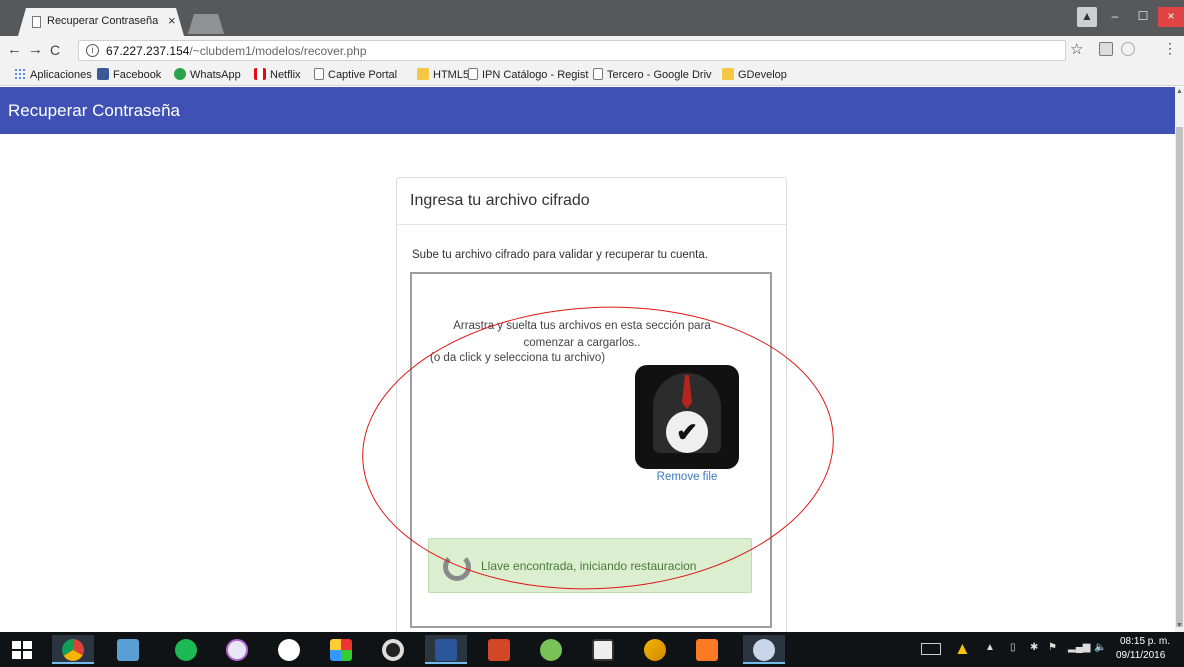 The image size is (1184, 667). What do you see at coordinates (518, 358) in the screenshot?
I see `dropzone-hint: (o da click y selecciona tu archivo)` at bounding box center [518, 358].